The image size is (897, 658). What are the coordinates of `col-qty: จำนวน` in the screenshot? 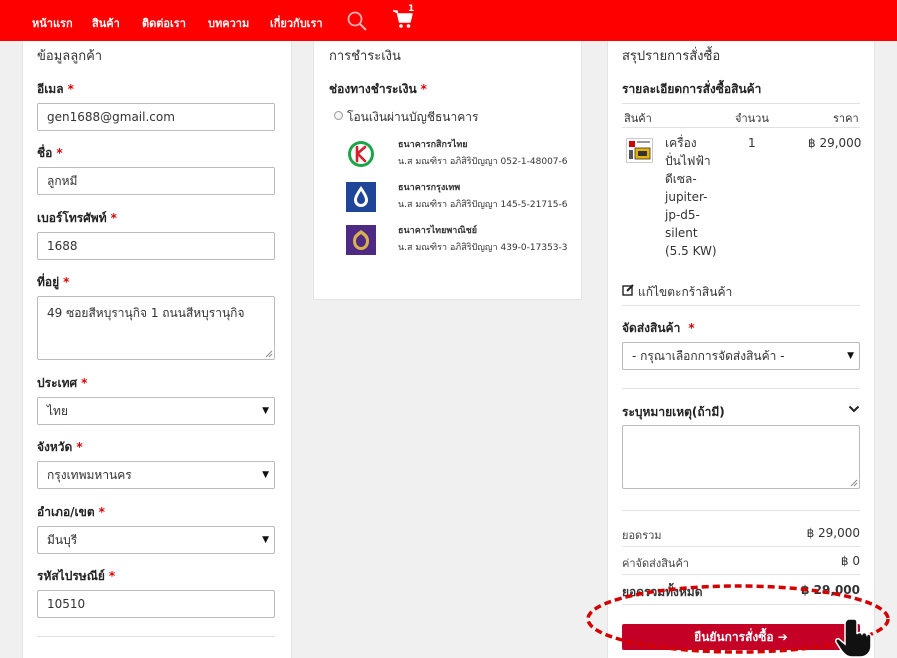 It's located at (752, 118).